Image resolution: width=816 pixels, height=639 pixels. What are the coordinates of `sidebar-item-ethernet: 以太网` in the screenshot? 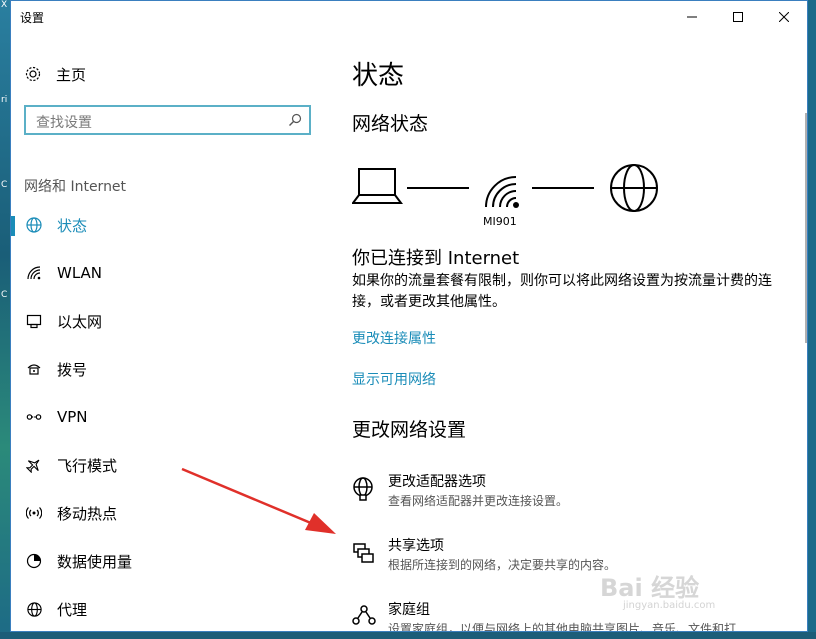 It's located at (161, 321).